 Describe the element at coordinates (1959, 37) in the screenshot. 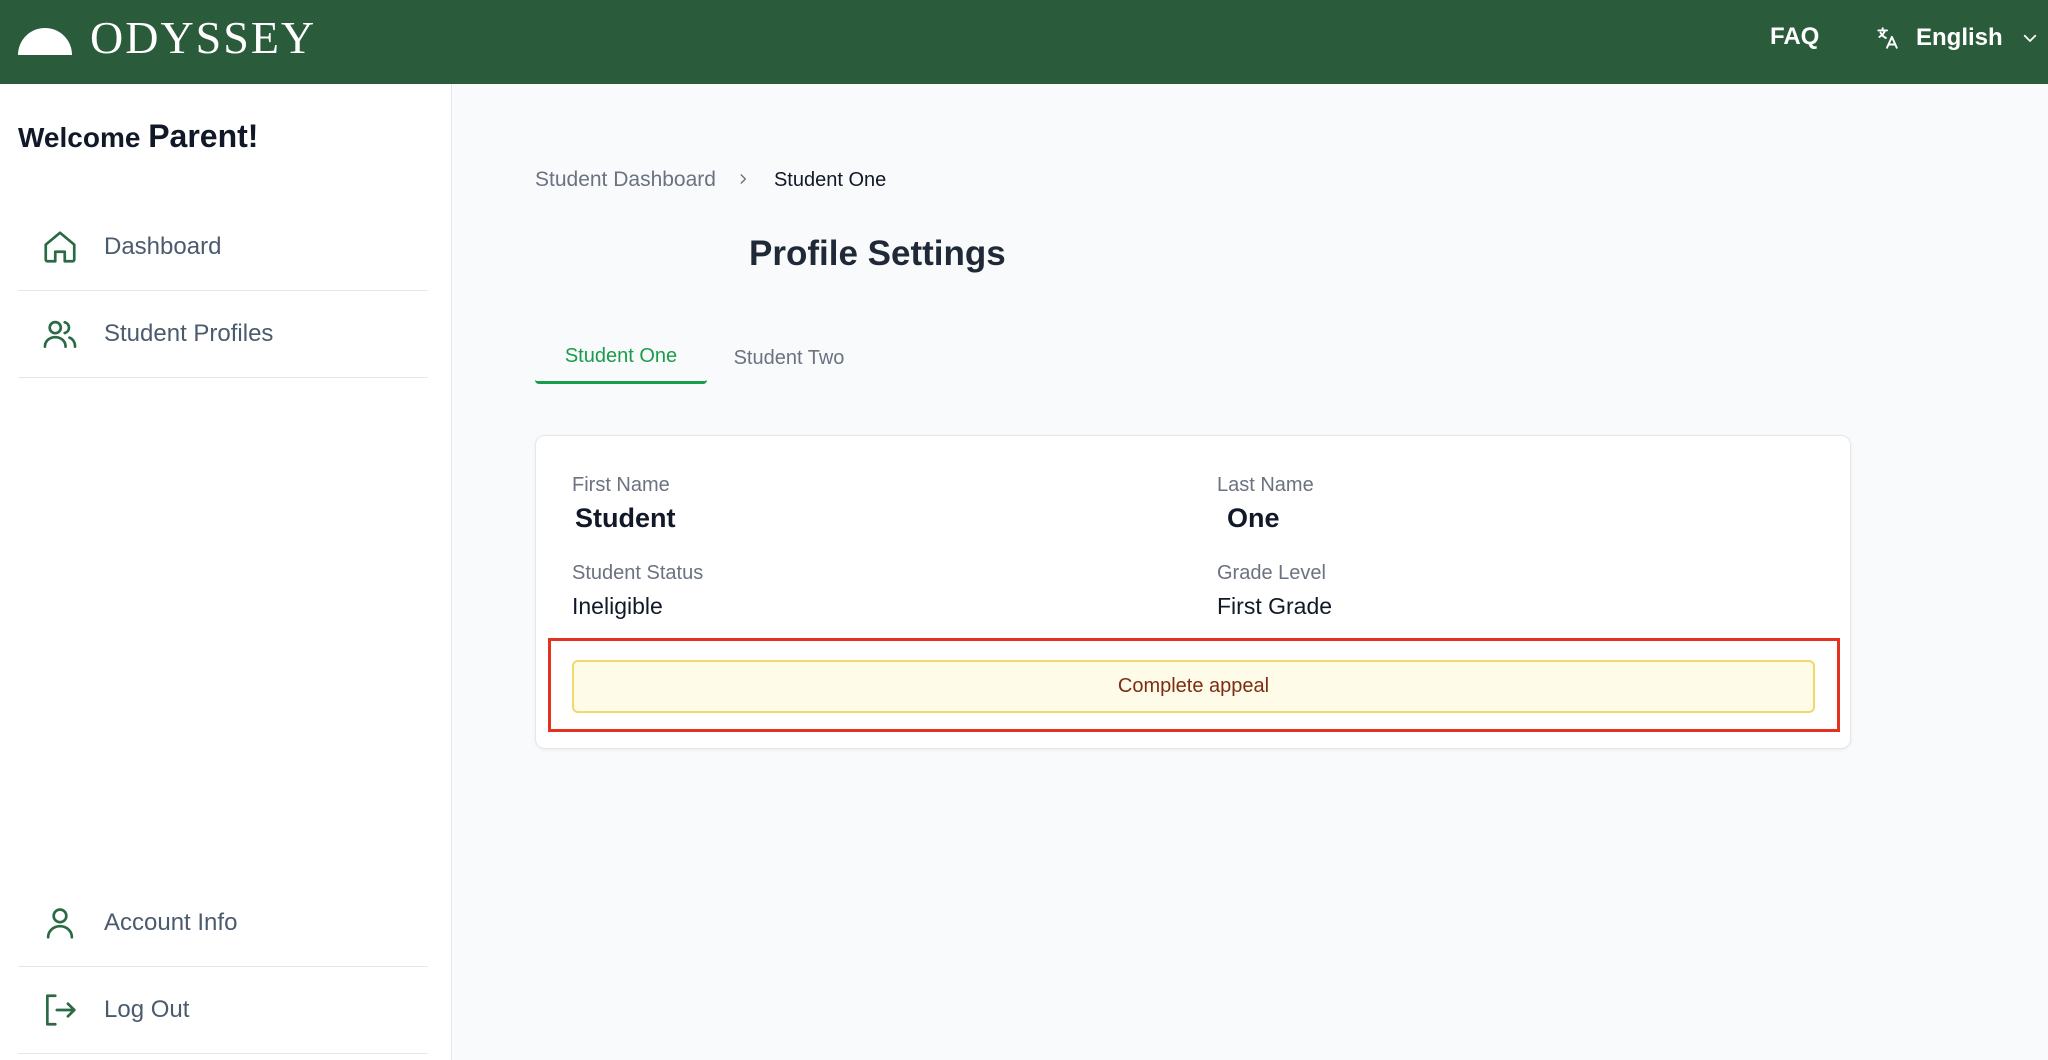

I see `language-label: English` at that location.